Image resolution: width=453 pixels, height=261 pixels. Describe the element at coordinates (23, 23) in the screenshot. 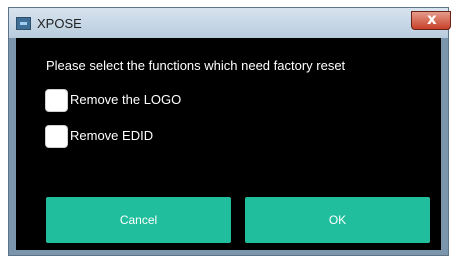

I see `app-icon` at that location.